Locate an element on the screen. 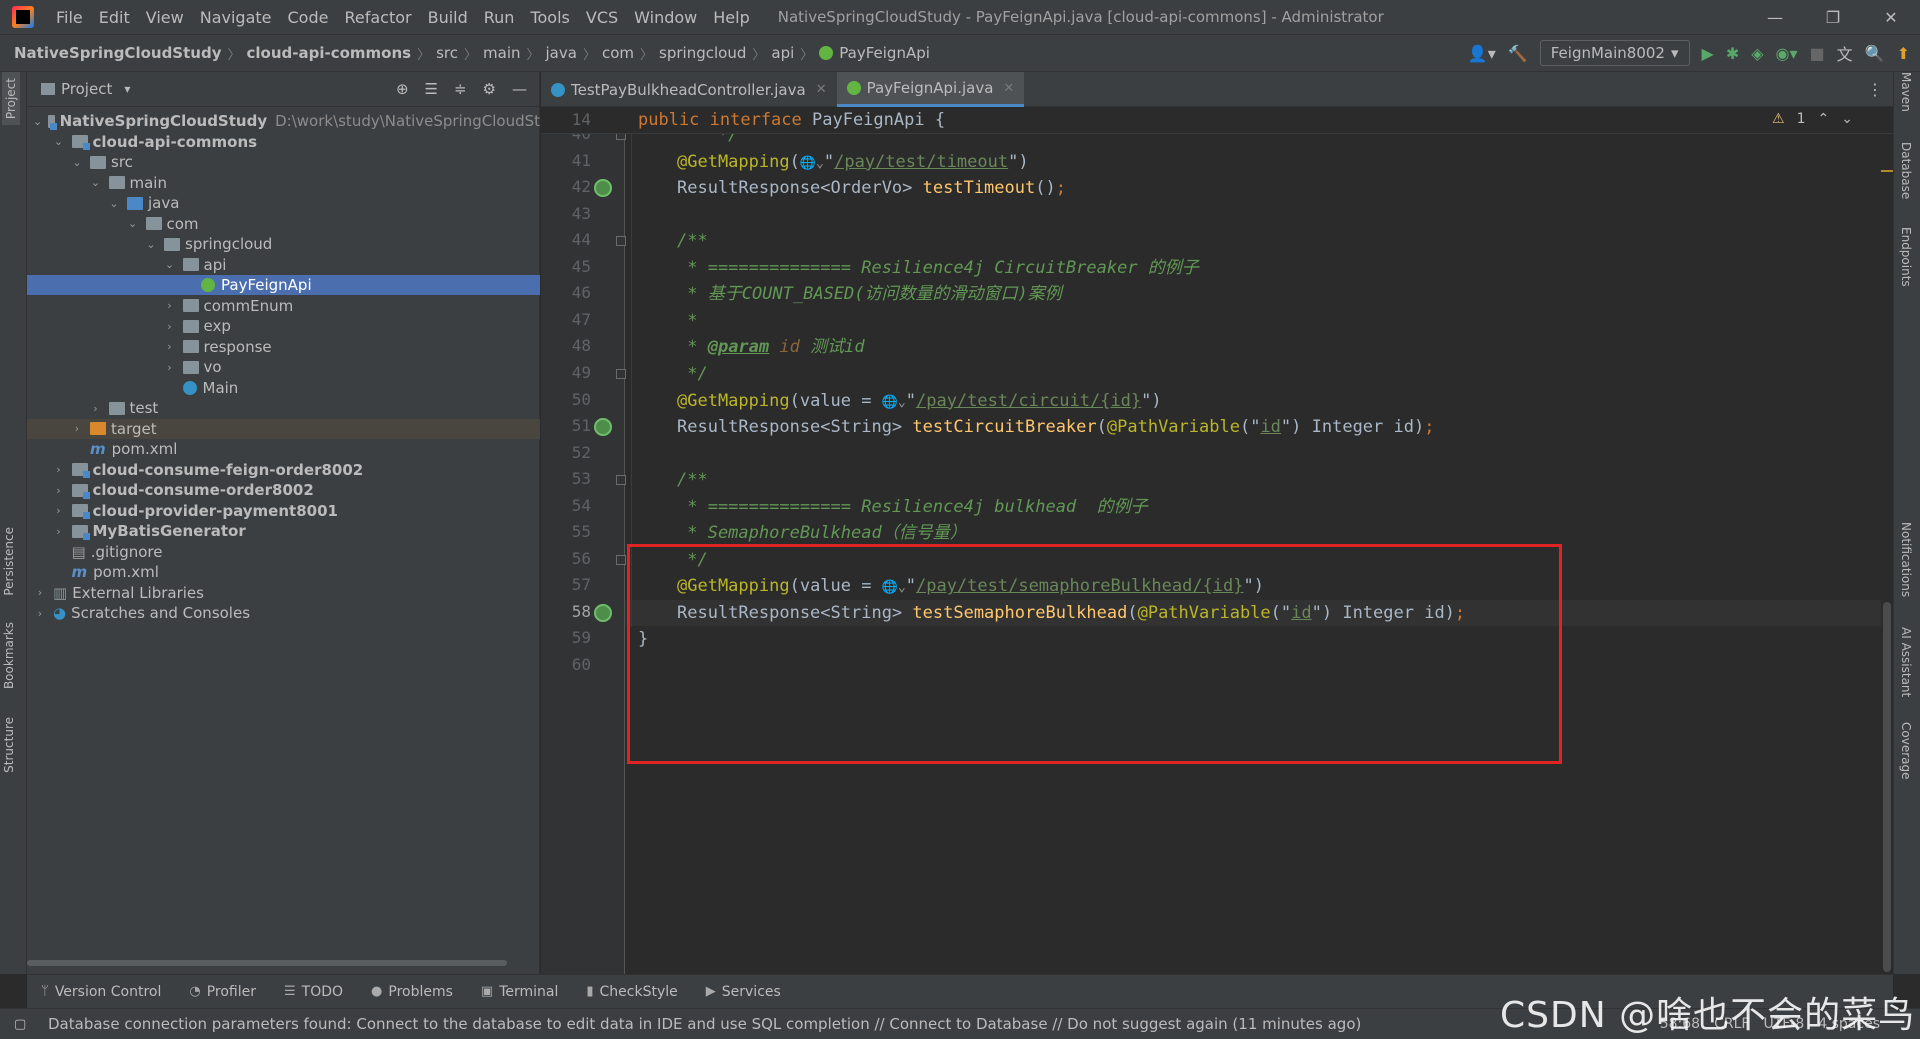  menu-item-run: Run is located at coordinates (499, 17).